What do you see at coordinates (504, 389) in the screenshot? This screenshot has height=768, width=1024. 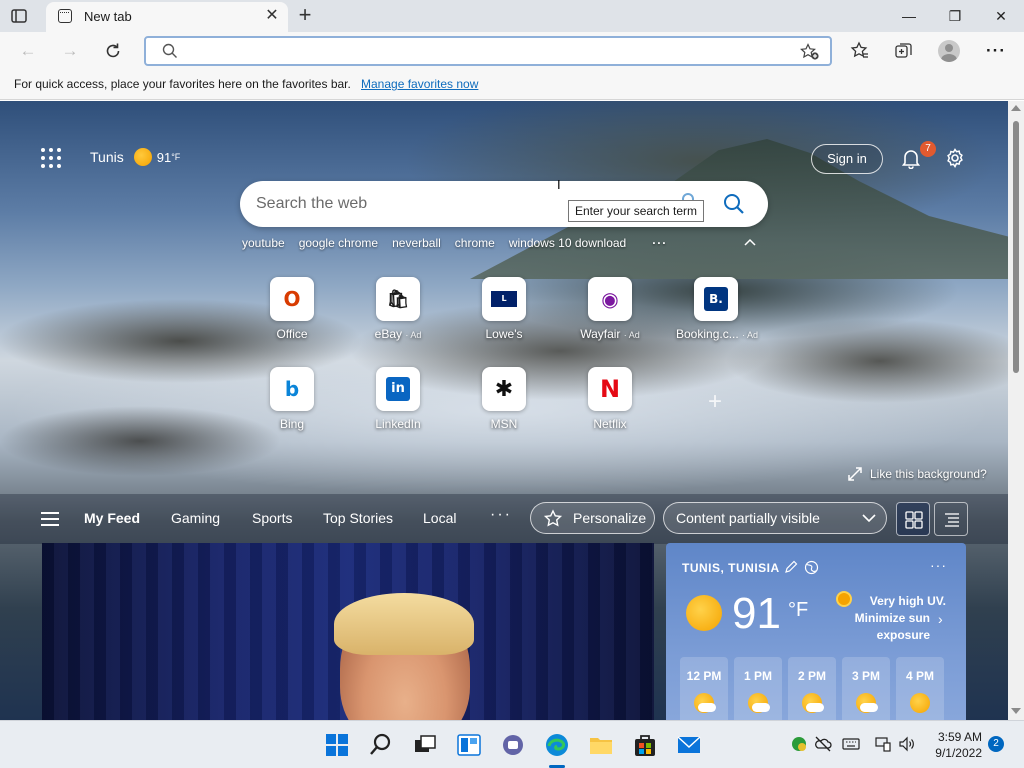 I see `msn-icon: ✱` at bounding box center [504, 389].